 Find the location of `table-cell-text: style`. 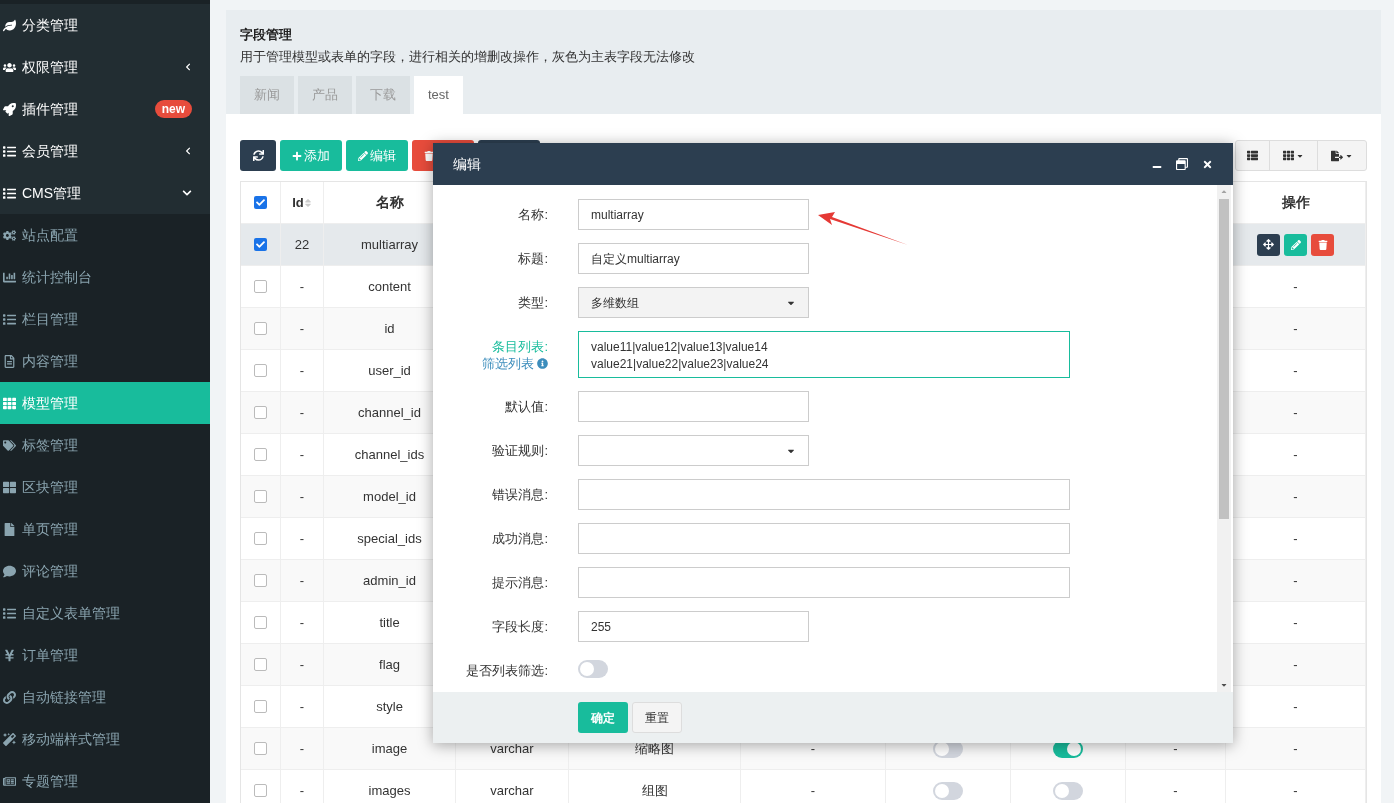

table-cell-text: style is located at coordinates (389, 706).